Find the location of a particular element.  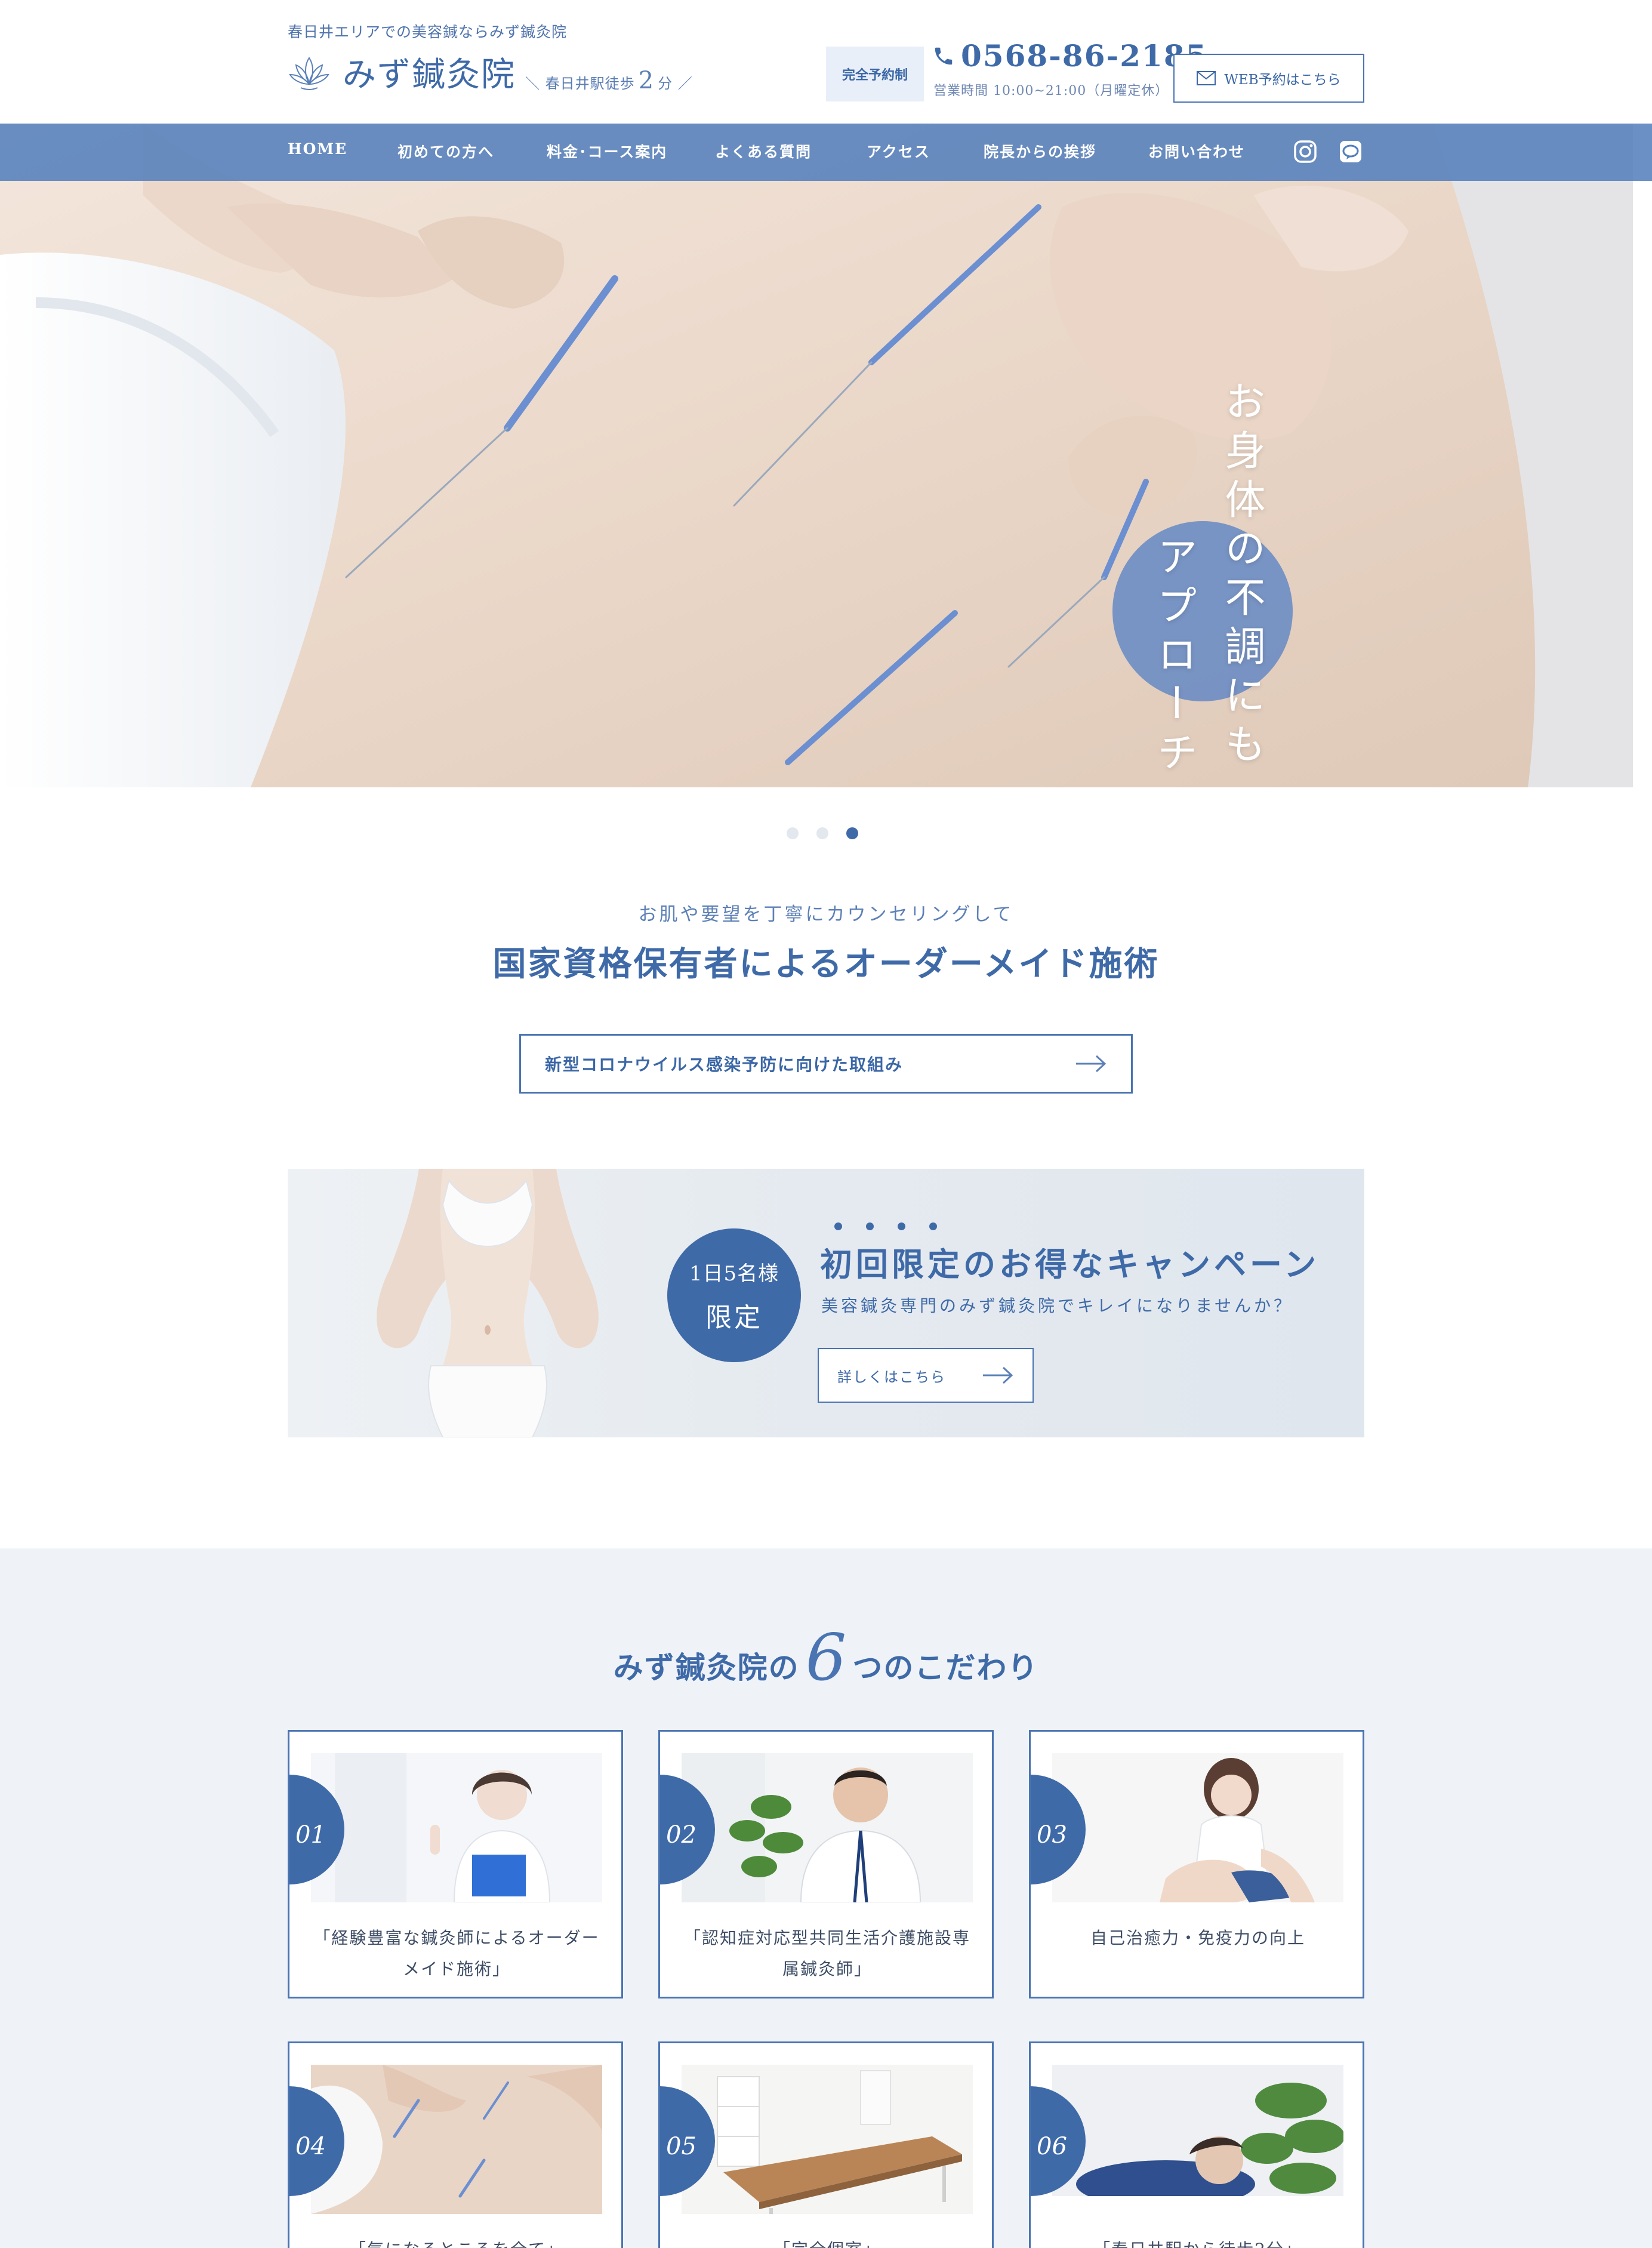

features-heading-suffix: つのこだわり is located at coordinates (946, 1667).